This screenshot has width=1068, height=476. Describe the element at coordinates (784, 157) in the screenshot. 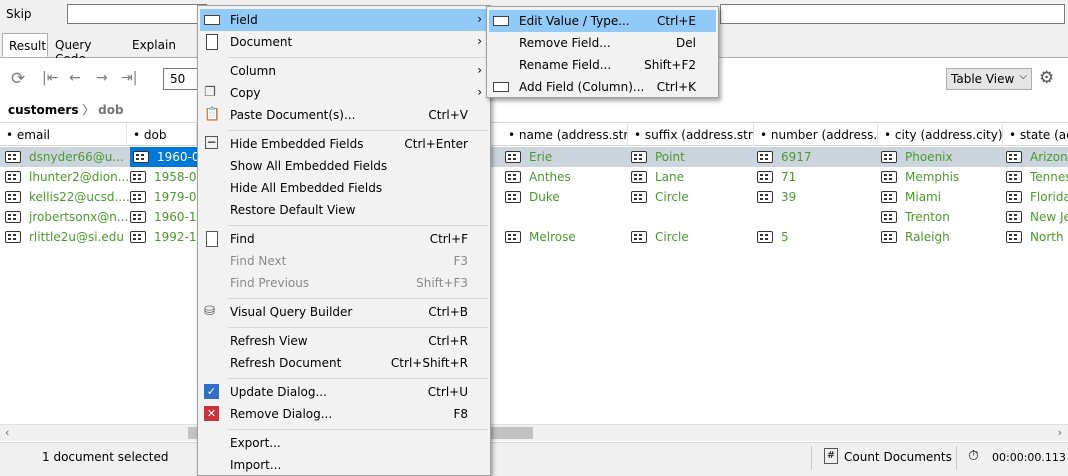

I see `table-cell-number: 6917` at that location.